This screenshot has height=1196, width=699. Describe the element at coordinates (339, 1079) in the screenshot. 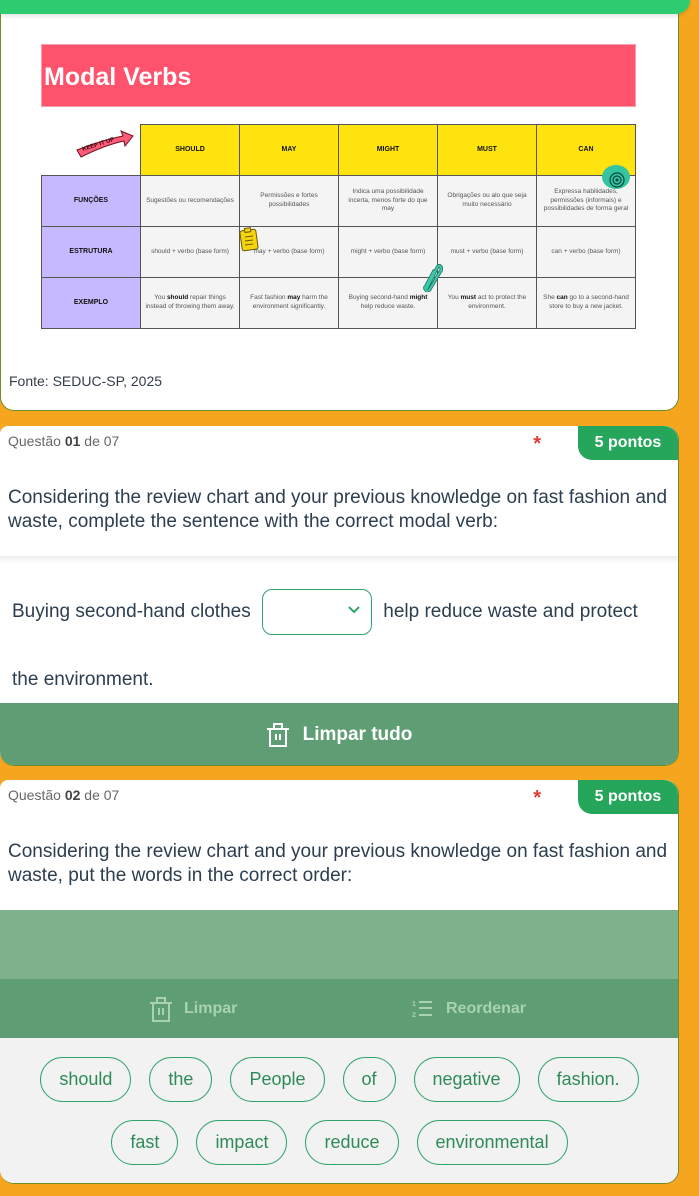

I see `word-bank-row: should the People of negative fashion.` at that location.